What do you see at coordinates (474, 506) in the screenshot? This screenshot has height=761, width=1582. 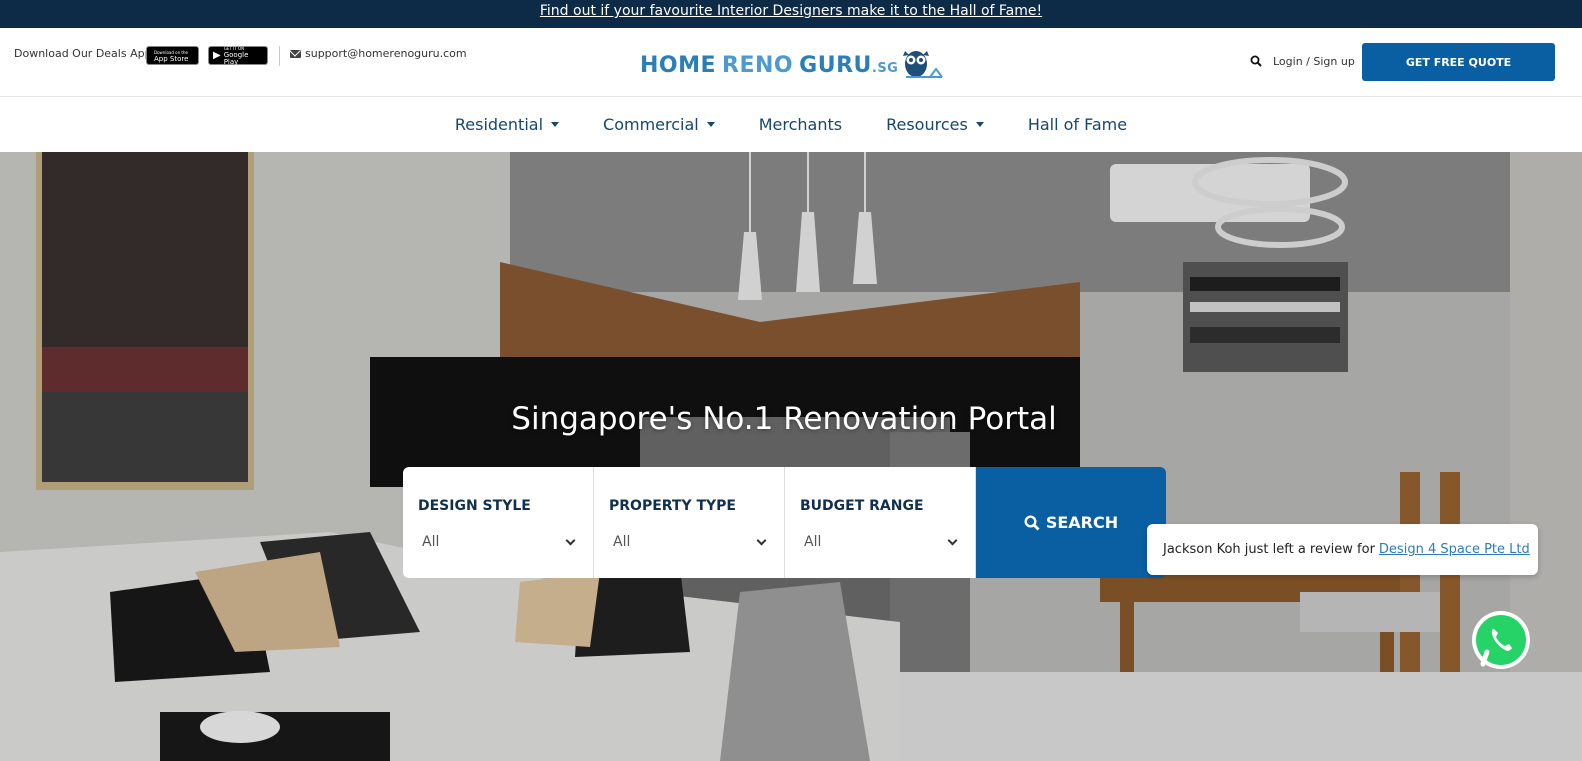 I see `design-style-label: DESIGN STYLE` at bounding box center [474, 506].